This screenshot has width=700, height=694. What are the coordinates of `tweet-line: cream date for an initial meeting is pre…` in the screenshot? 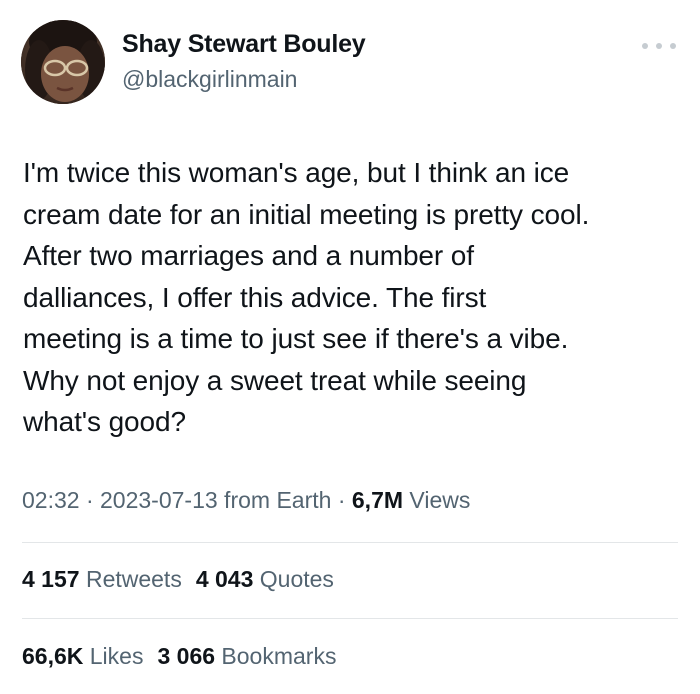 It's located at (306, 214).